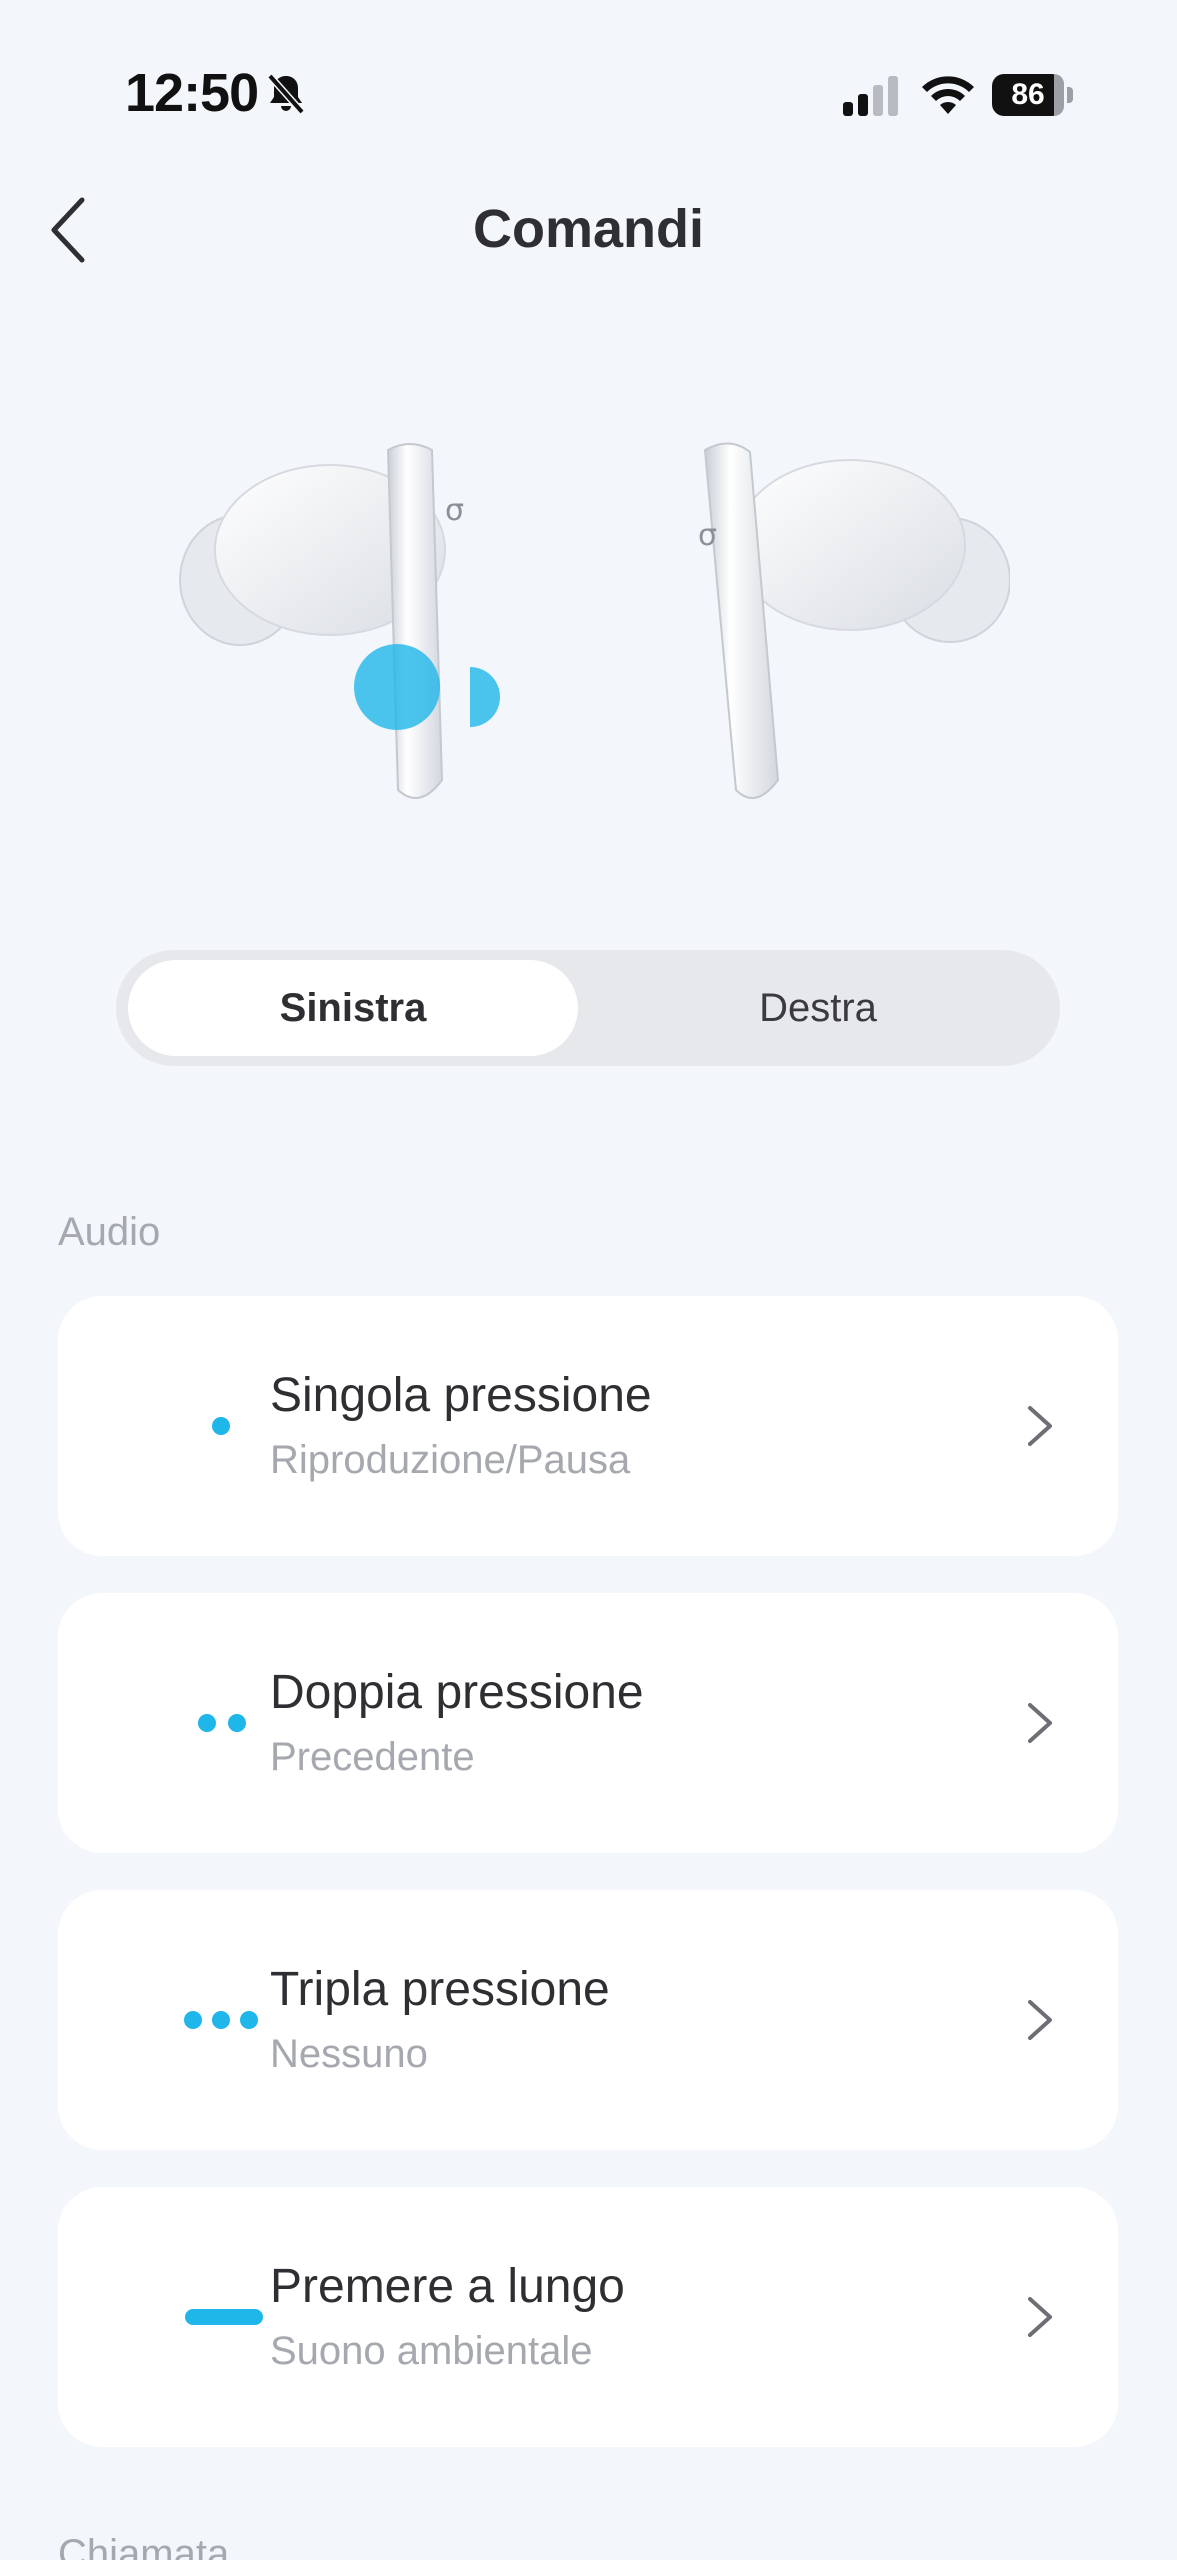 The image size is (1177, 2560). I want to click on control-triple-press: Tripla pressione Nessuno, so click(588, 2020).